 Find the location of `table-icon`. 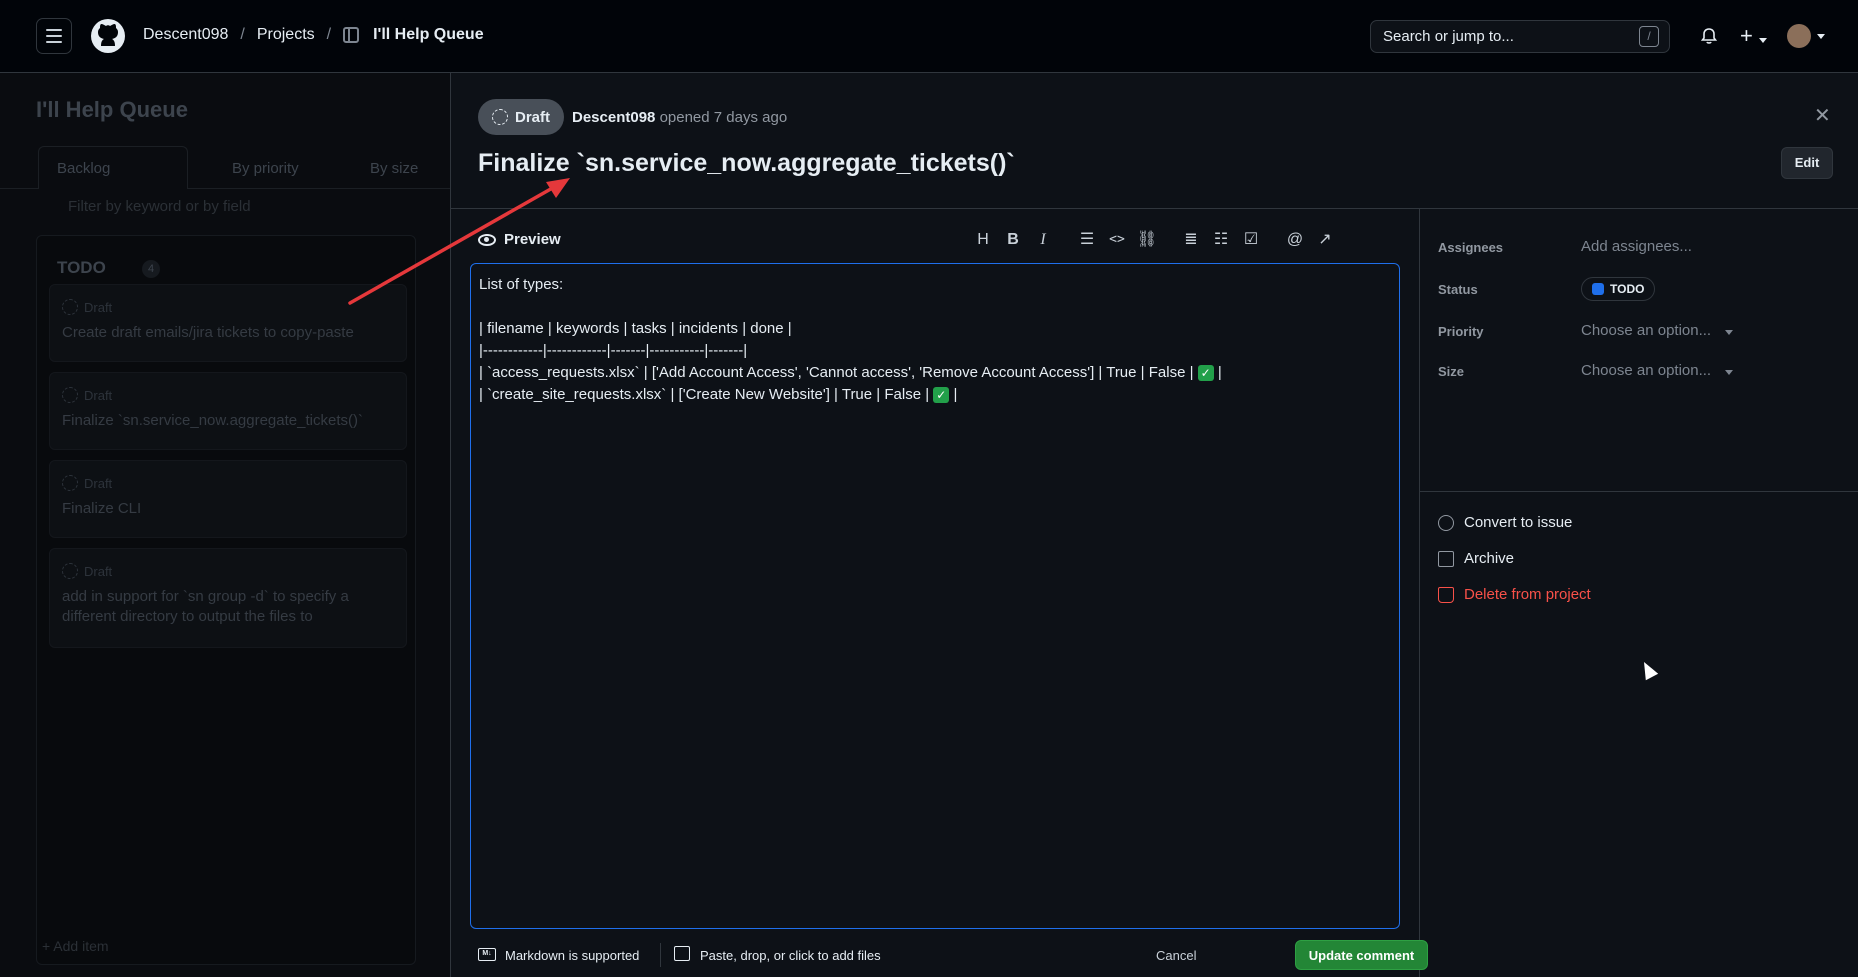

table-icon is located at coordinates (351, 35).